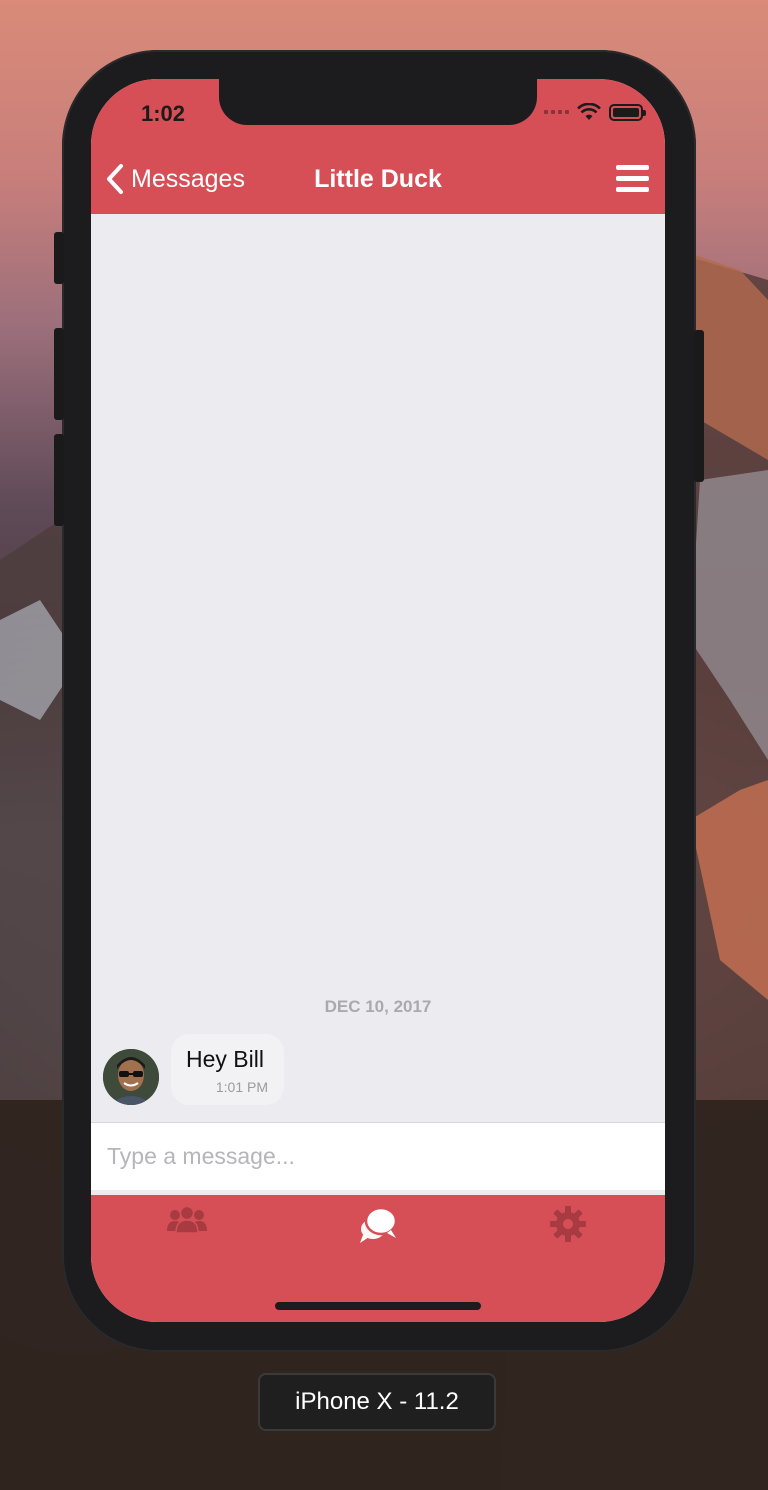  I want to click on wifi-icon, so click(589, 111).